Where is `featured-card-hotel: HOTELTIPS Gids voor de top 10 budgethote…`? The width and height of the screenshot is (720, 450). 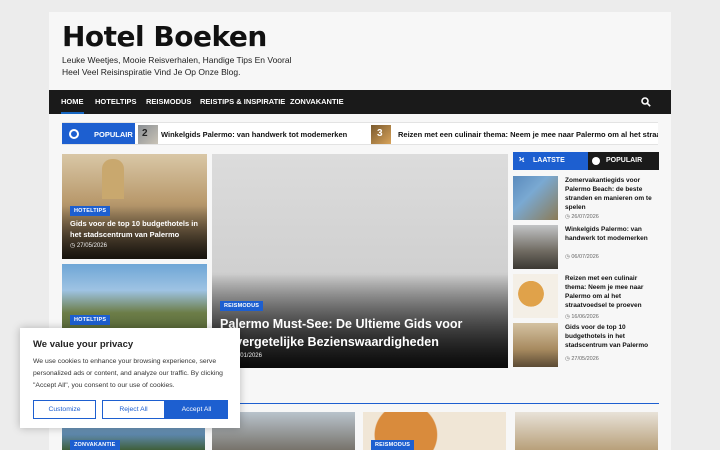
featured-card-hotel: HOTELTIPS Gids voor de top 10 budgethote… is located at coordinates (134, 206).